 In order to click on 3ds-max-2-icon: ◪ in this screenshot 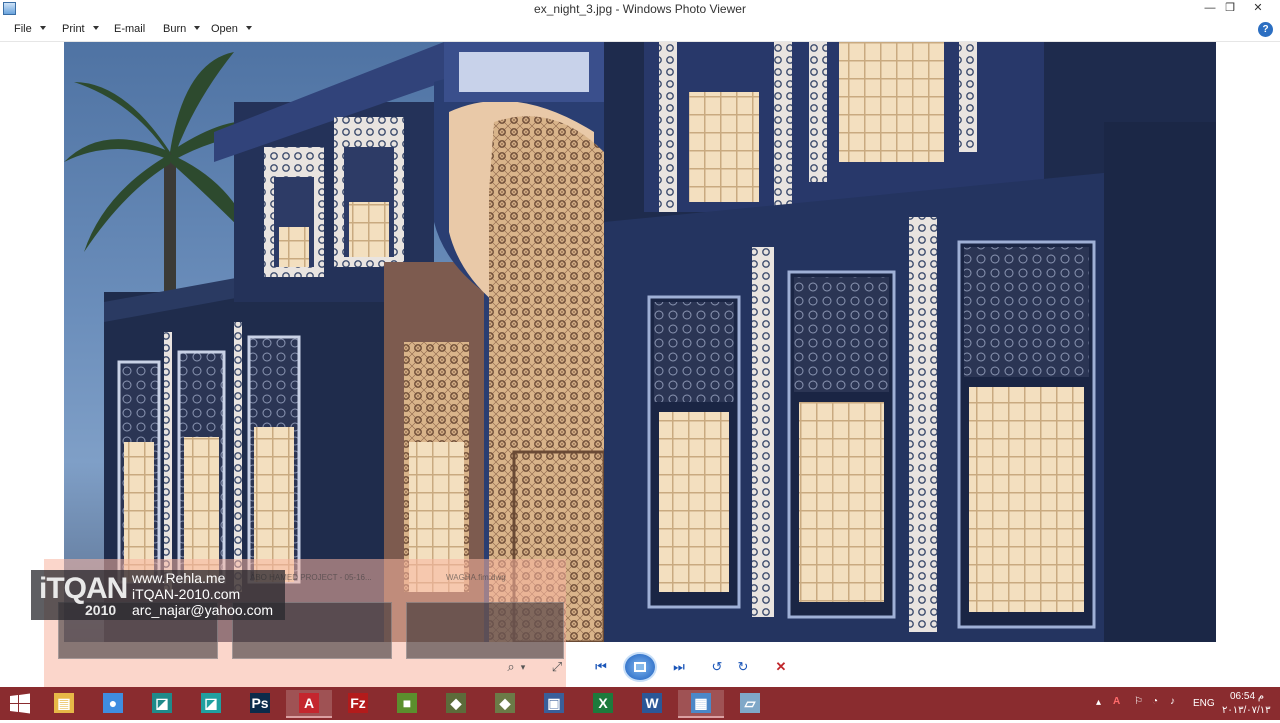, I will do `click(211, 703)`.